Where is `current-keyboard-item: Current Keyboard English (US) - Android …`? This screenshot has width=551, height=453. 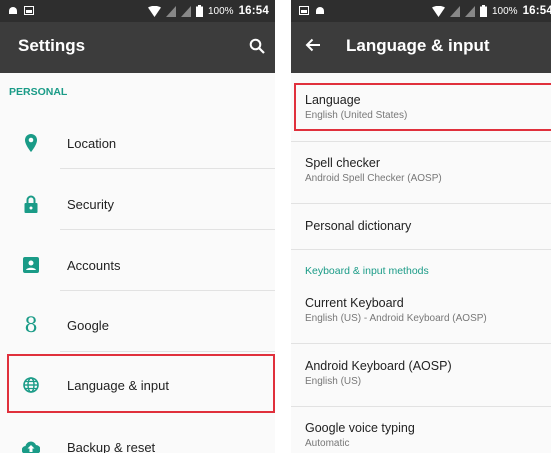 current-keyboard-item: Current Keyboard English (US) - Android … is located at coordinates (396, 310).